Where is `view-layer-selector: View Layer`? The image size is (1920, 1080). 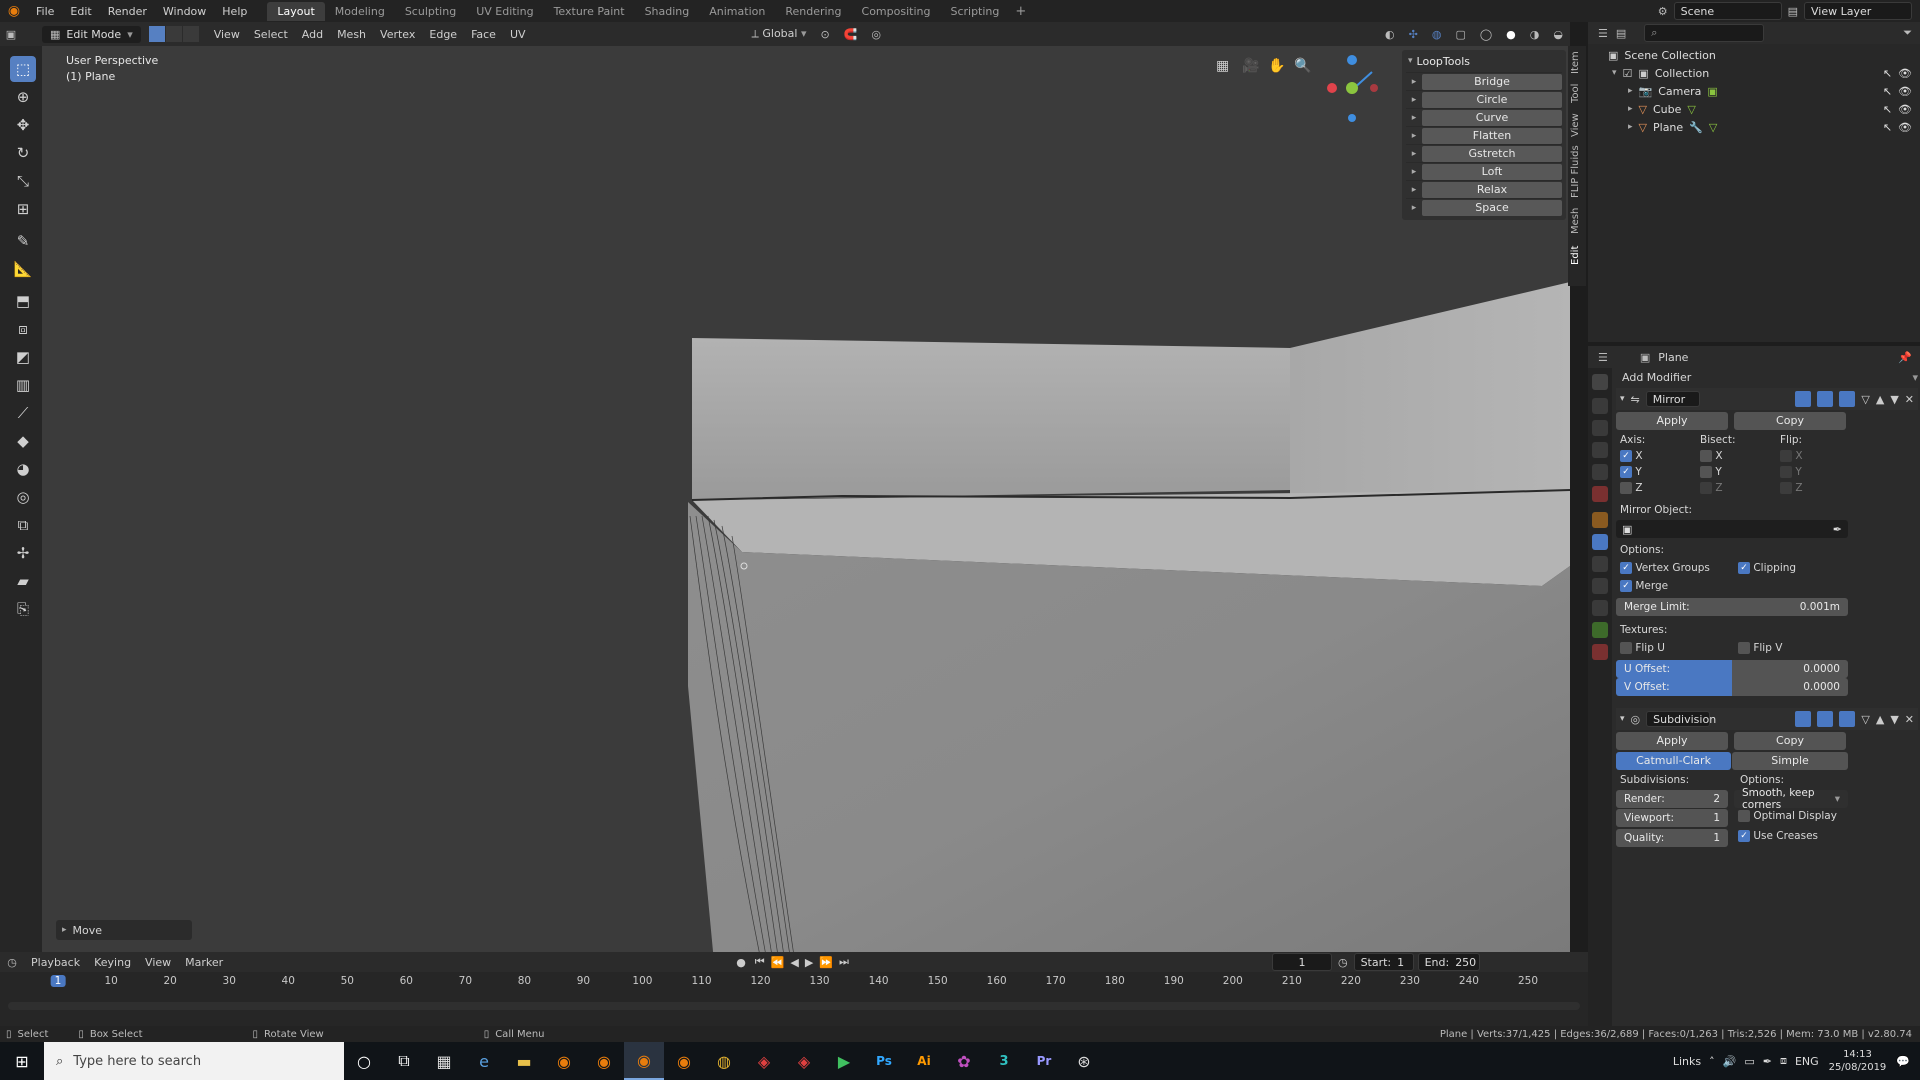 view-layer-selector: View Layer is located at coordinates (1858, 11).